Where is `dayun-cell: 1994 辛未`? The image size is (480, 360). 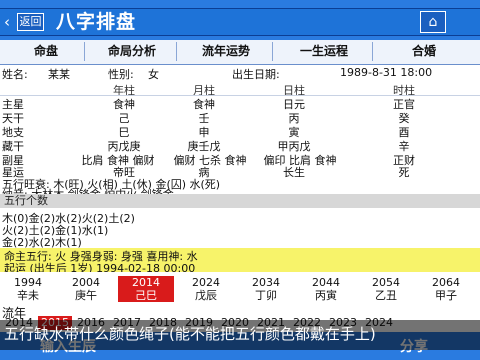
dayun-cell: 1994 辛未 is located at coordinates (28, 289).